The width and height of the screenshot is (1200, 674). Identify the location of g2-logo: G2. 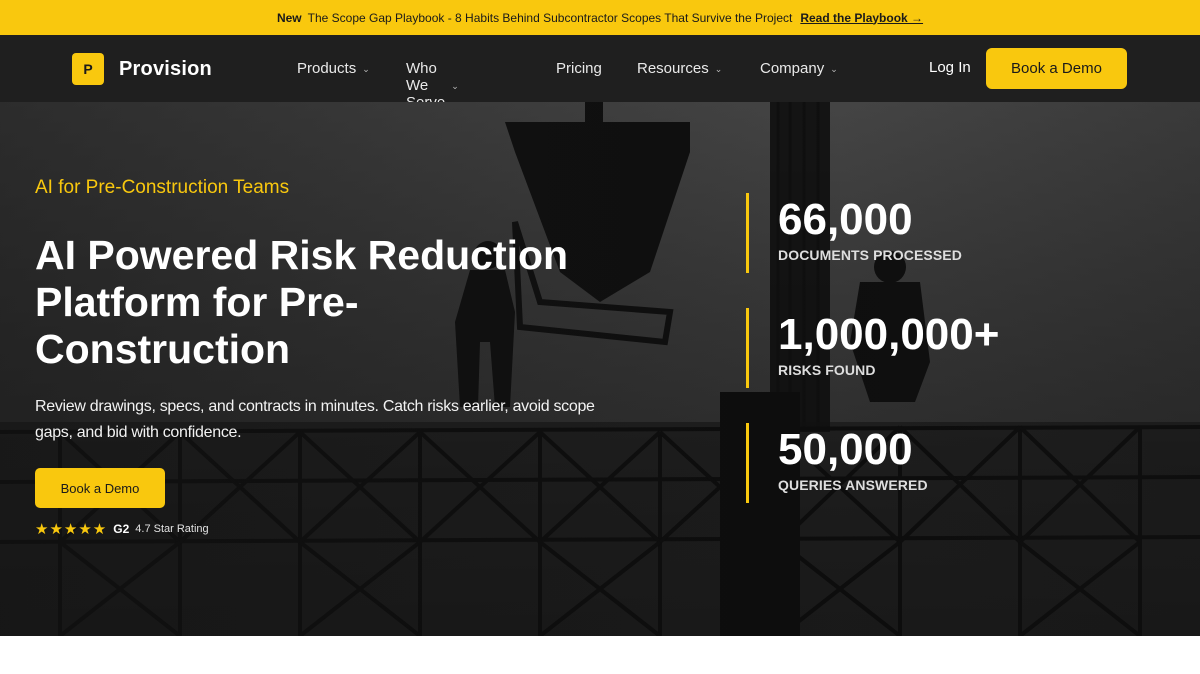
(121, 529).